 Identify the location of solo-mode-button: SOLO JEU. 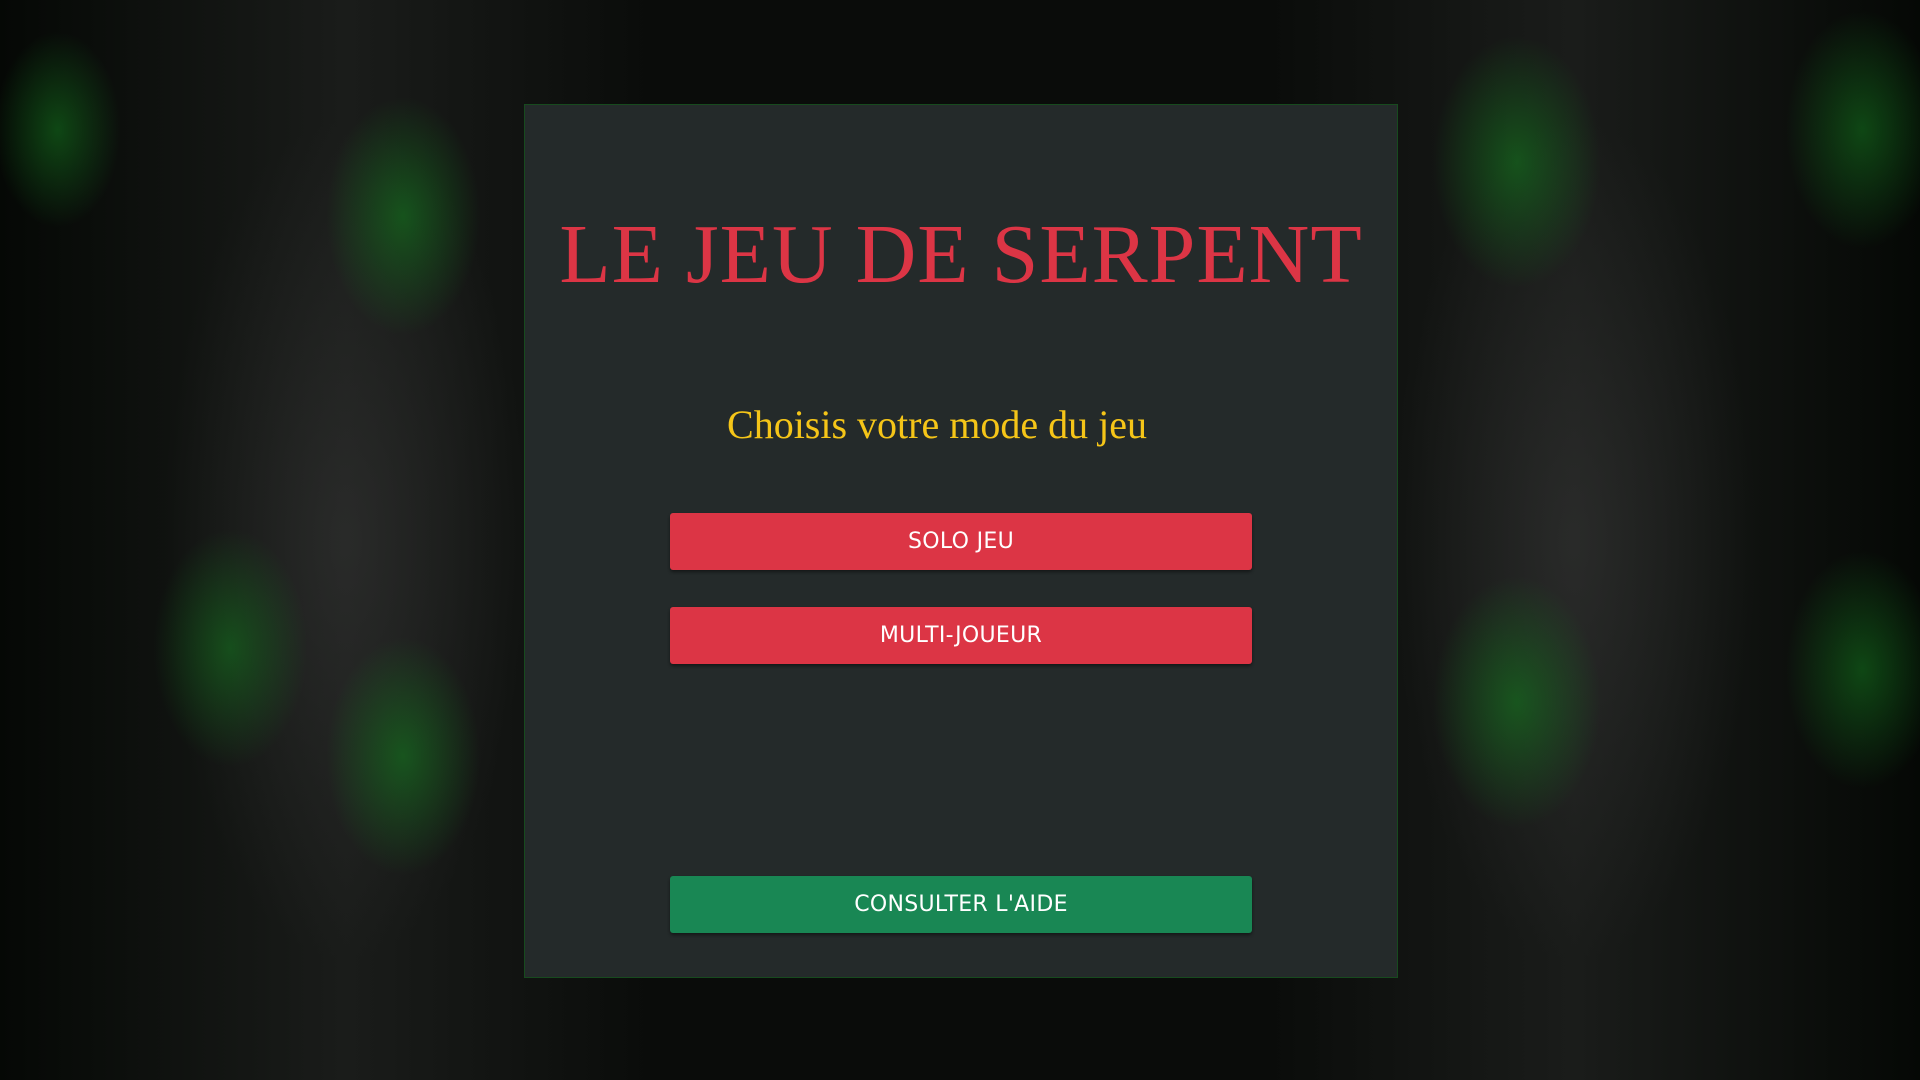
(961, 541).